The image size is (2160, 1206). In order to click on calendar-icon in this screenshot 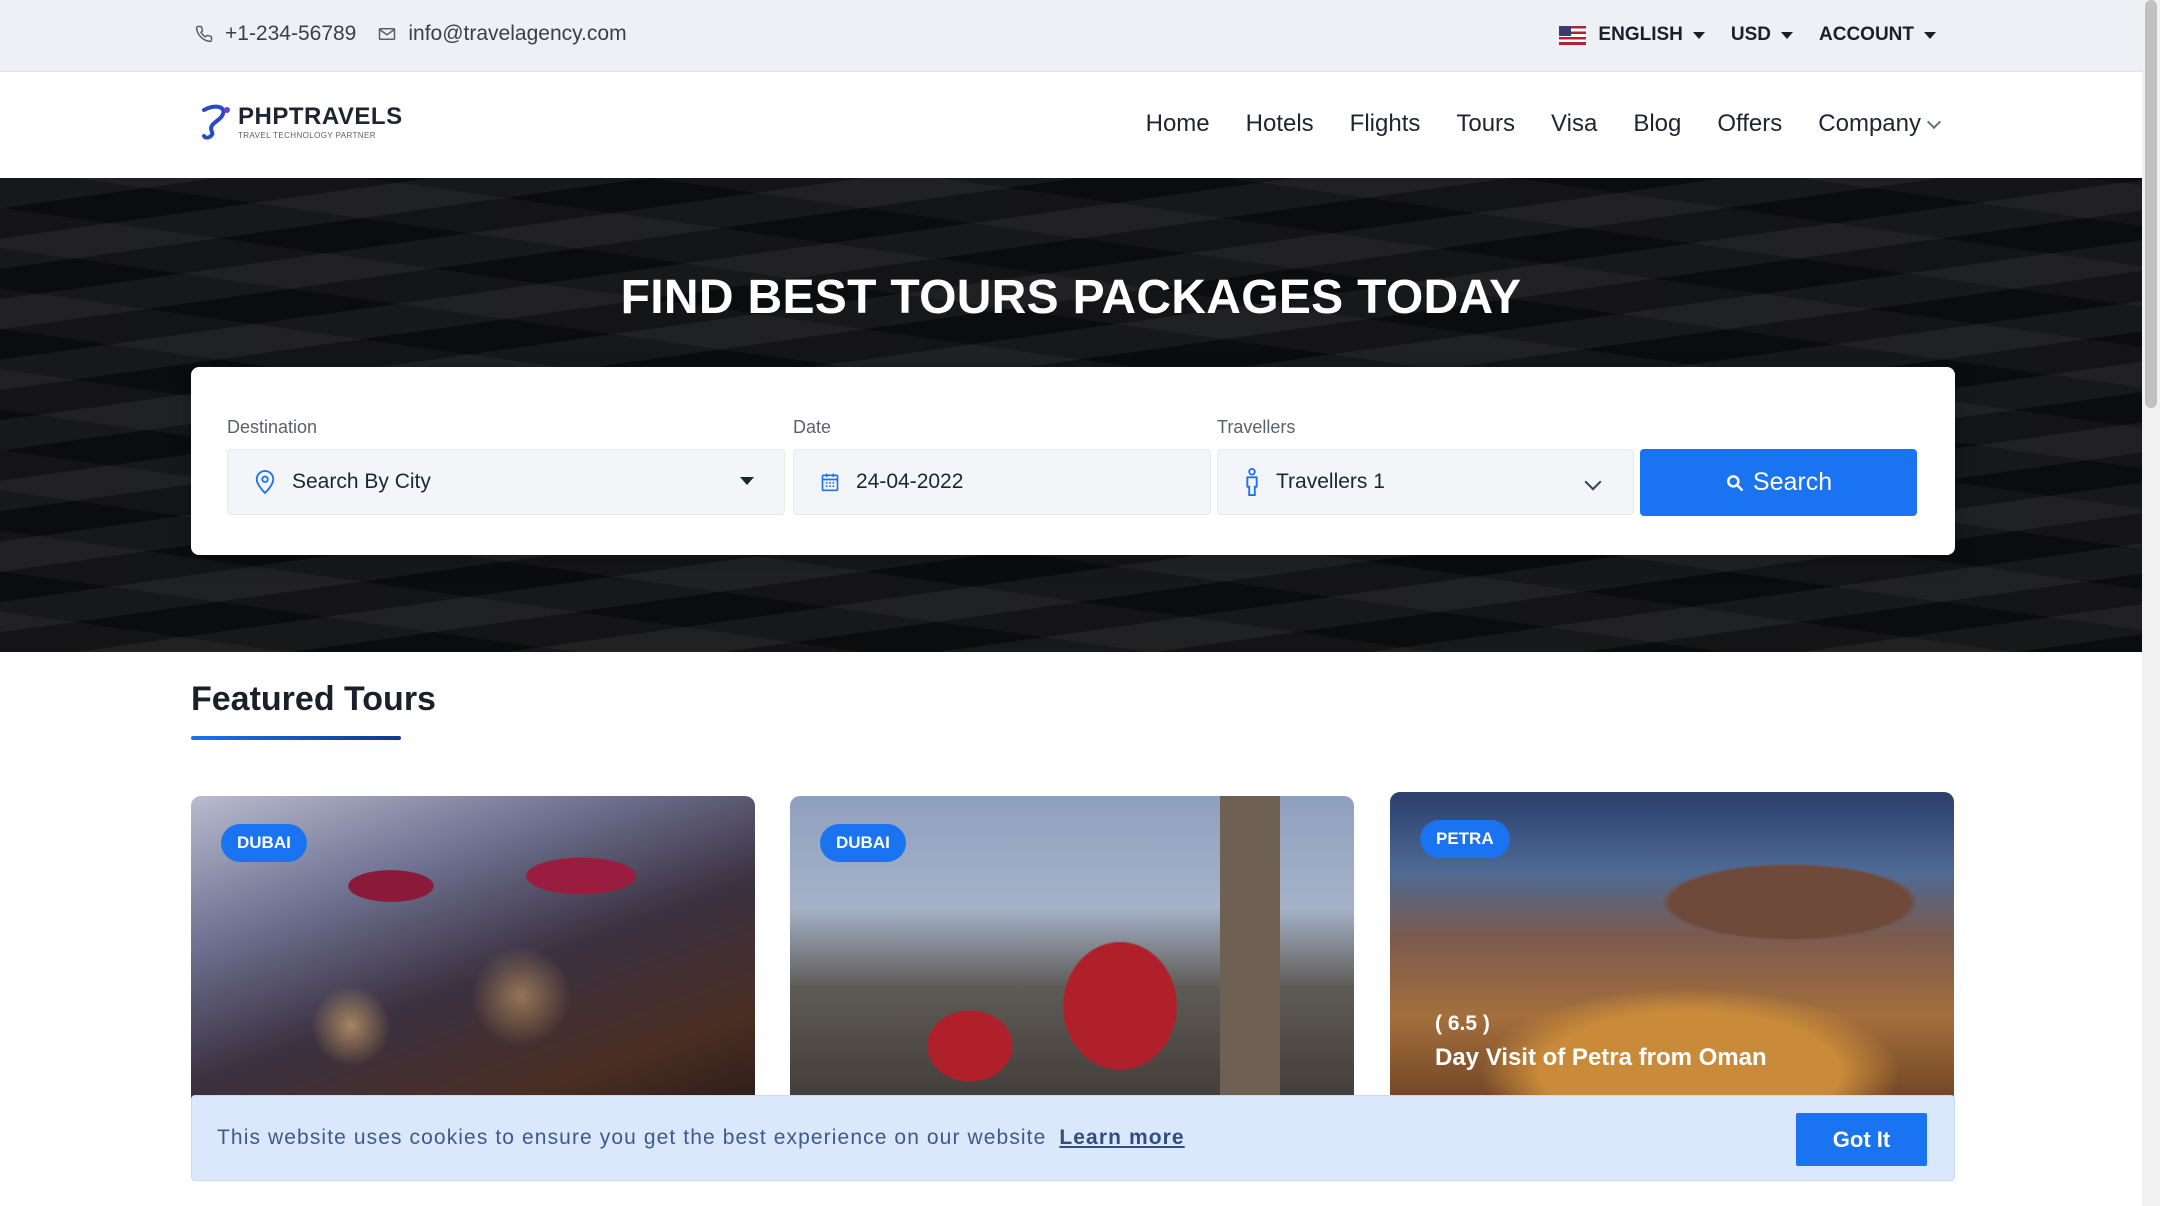, I will do `click(830, 482)`.